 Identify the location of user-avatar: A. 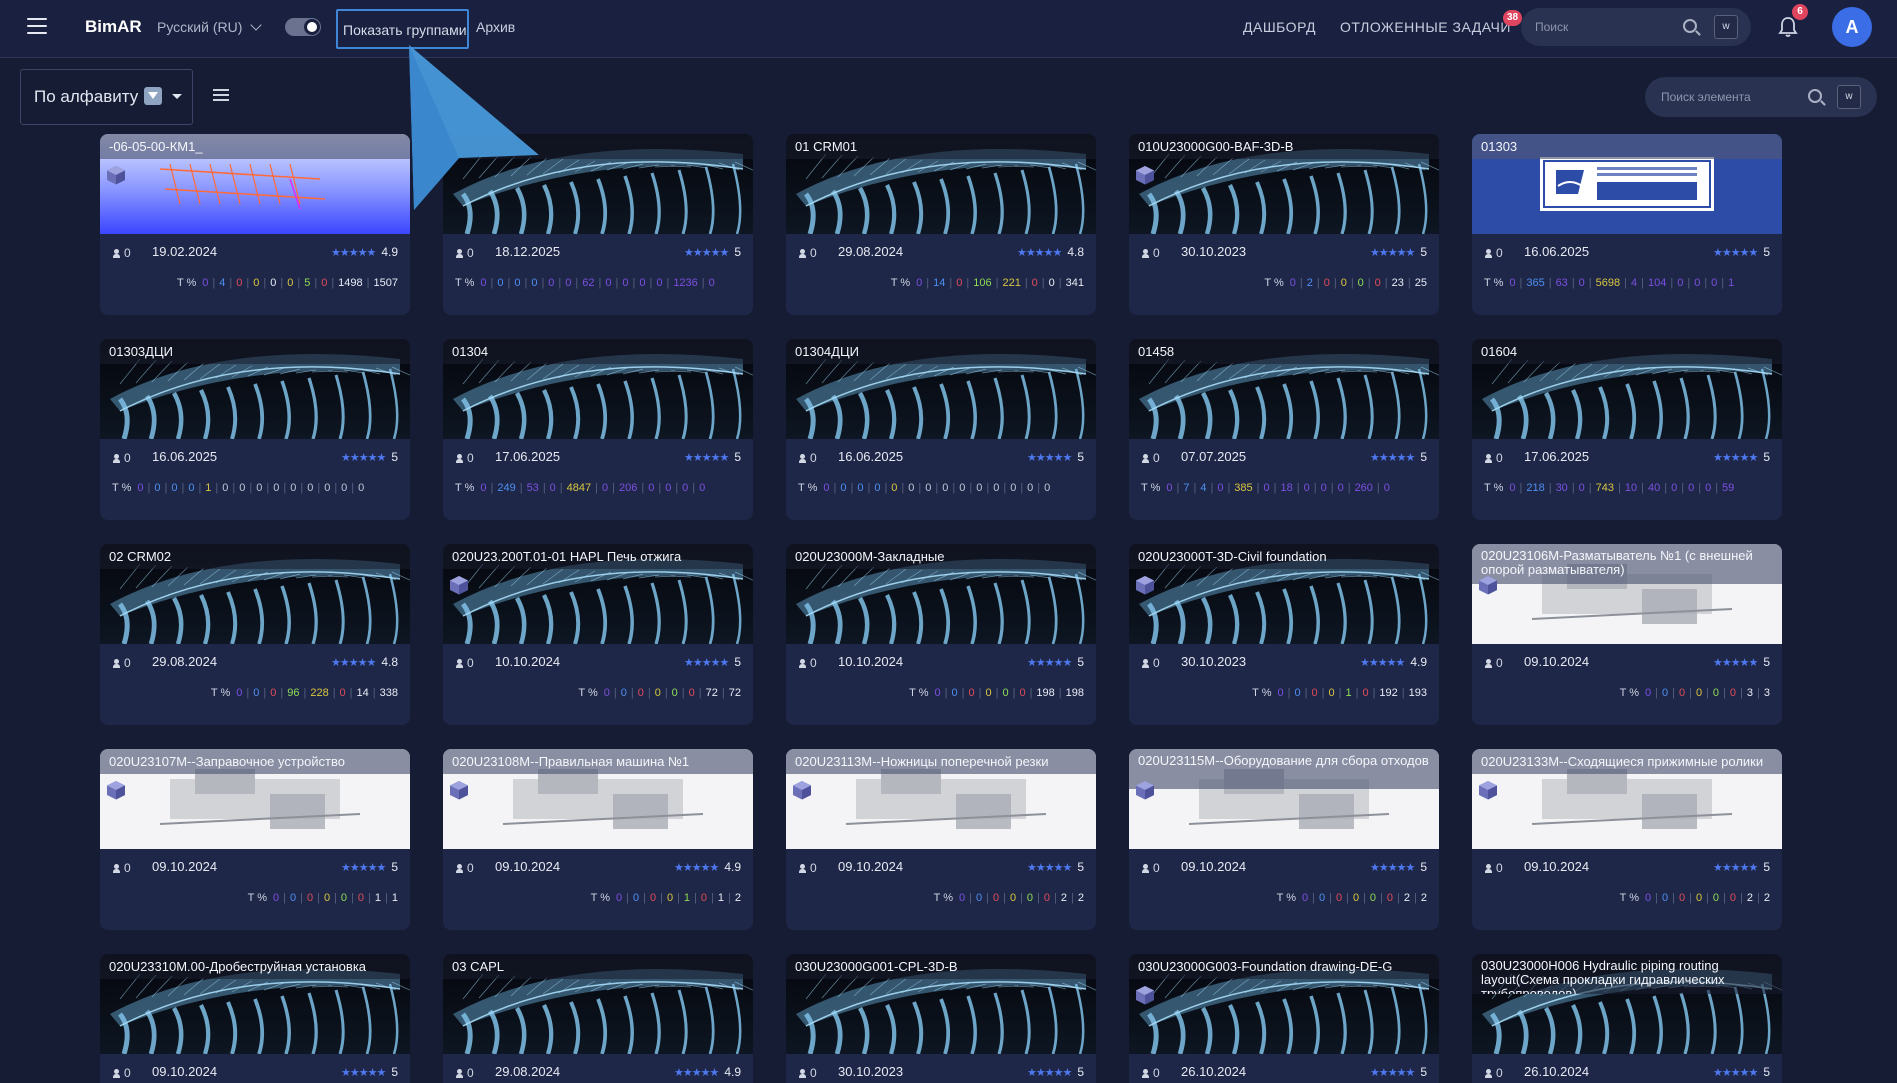
(1852, 27).